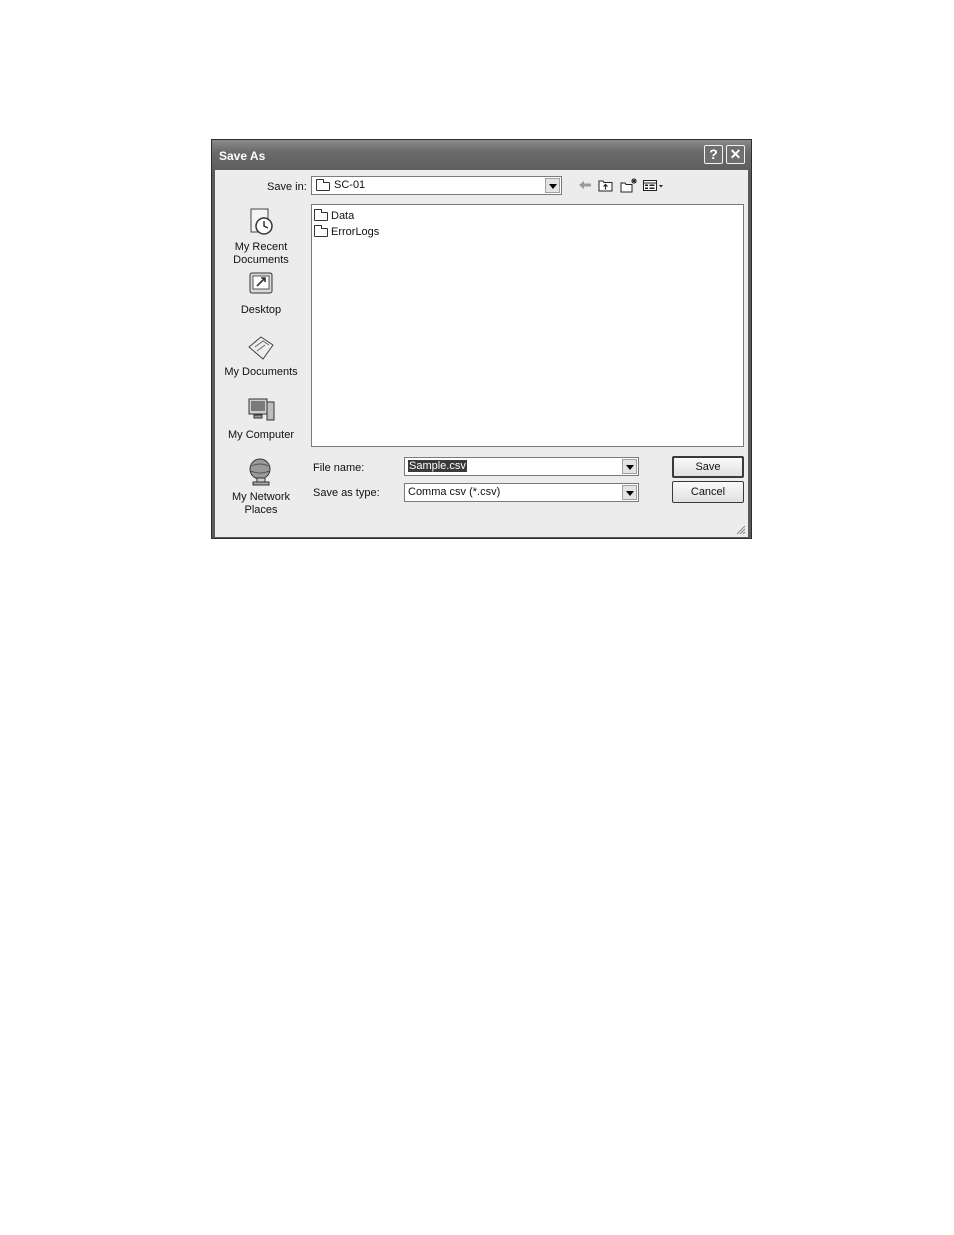  I want to click on file-name-input: Sample.csv, so click(521, 466).